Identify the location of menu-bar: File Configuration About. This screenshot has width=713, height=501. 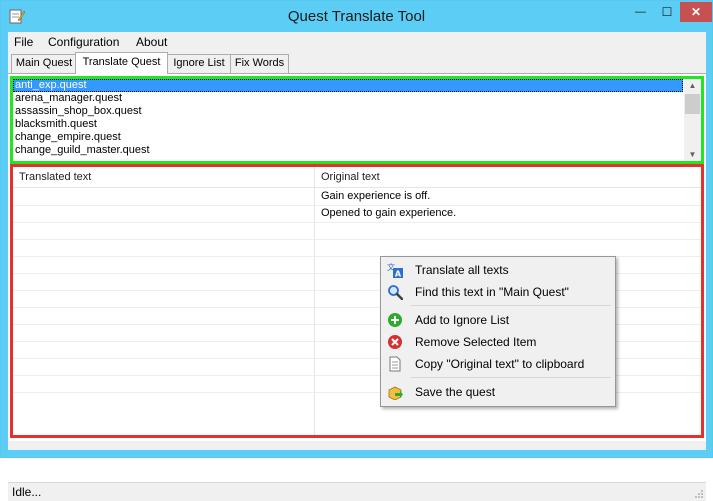
(357, 42).